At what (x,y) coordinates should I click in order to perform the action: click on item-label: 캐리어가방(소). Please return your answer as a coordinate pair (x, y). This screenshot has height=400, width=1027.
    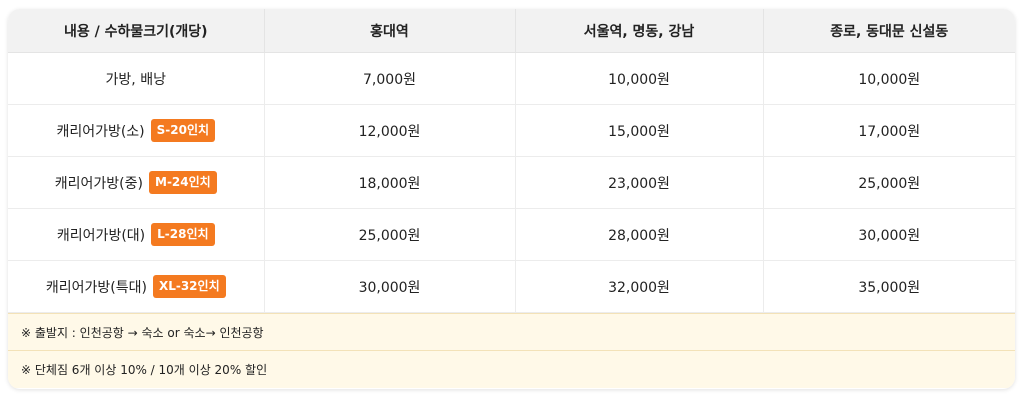
    Looking at the image, I should click on (100, 131).